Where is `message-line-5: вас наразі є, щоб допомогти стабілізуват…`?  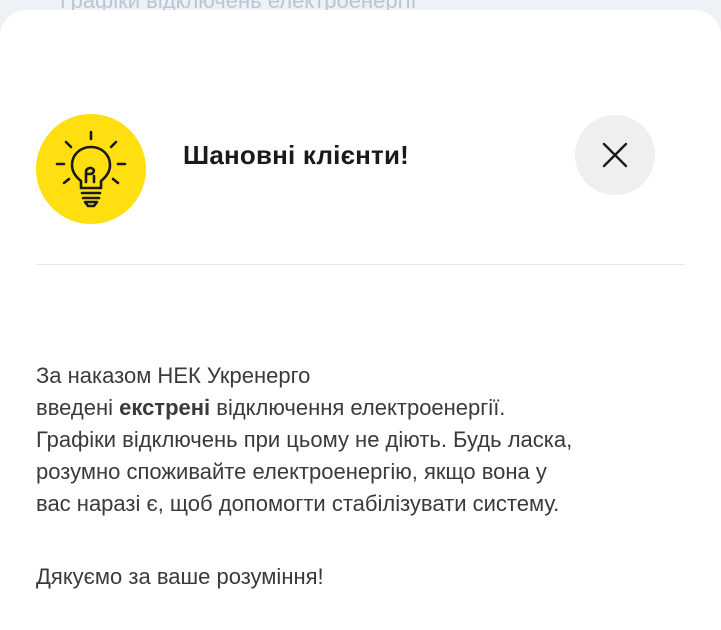
message-line-5: вас наразі є, щоб допомогти стабілізуват… is located at coordinates (298, 503).